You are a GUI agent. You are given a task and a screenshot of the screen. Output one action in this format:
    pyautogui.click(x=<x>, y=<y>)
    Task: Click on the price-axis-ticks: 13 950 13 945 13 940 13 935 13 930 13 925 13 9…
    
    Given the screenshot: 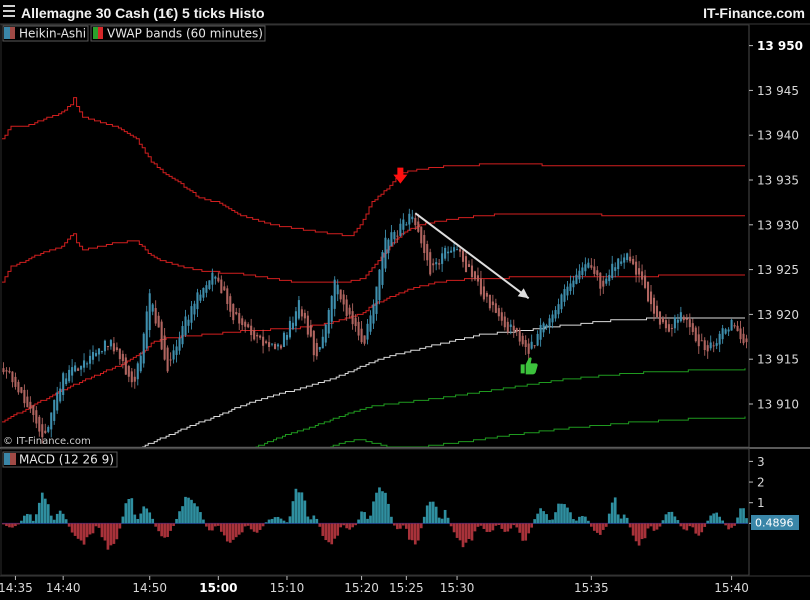 What is the action you would take?
    pyautogui.click(x=776, y=225)
    